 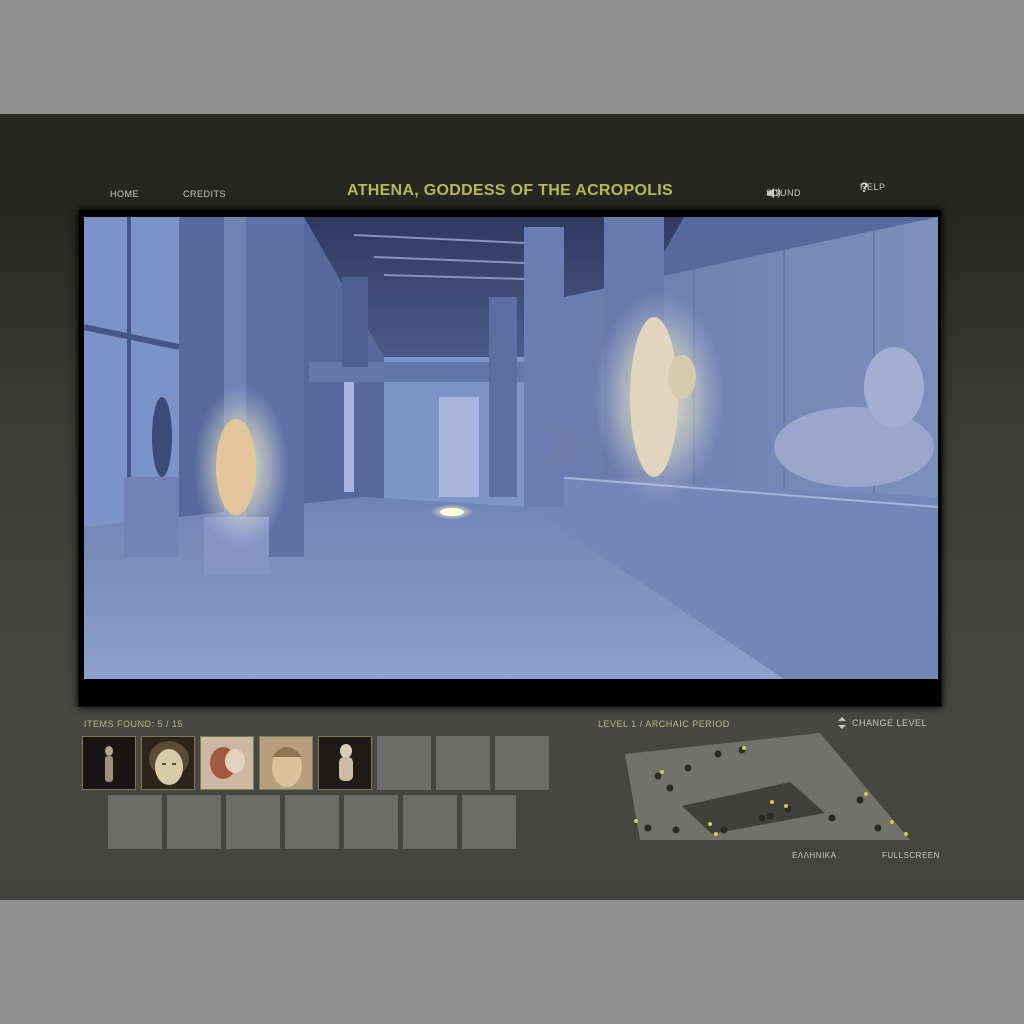 What do you see at coordinates (911, 855) in the screenshot?
I see `fullscreen-button: FULLSCREEN` at bounding box center [911, 855].